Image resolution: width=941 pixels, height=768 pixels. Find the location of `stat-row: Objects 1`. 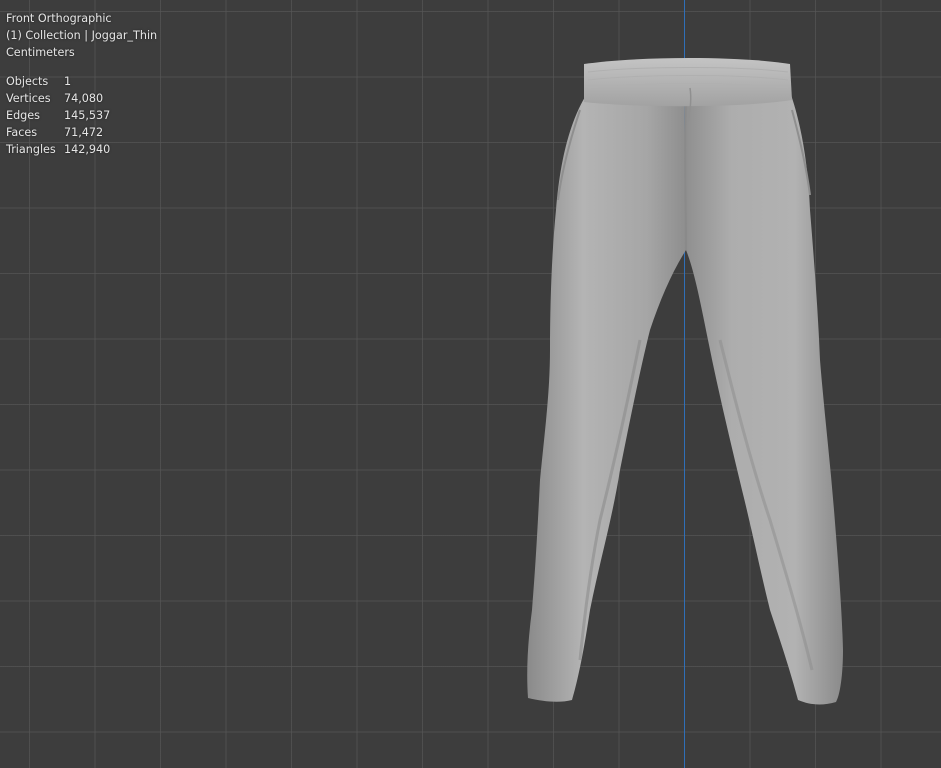

stat-row: Objects 1 is located at coordinates (81, 81).